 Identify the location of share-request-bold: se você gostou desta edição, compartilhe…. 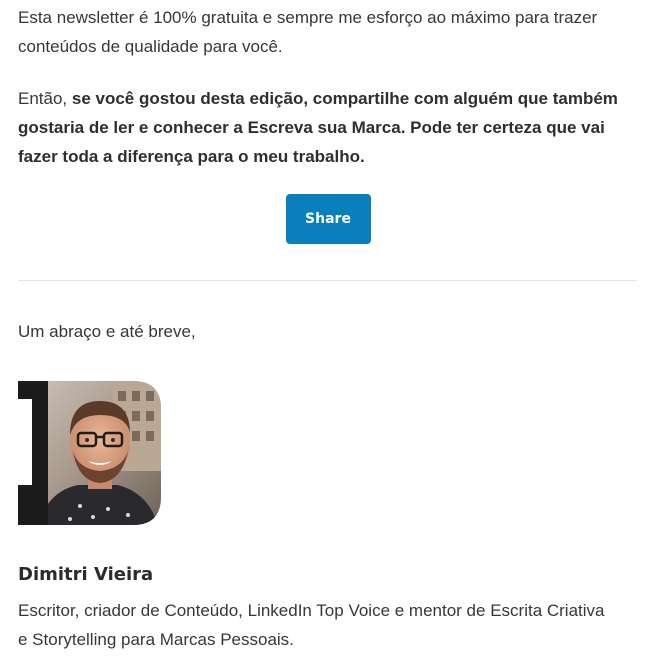
(318, 127).